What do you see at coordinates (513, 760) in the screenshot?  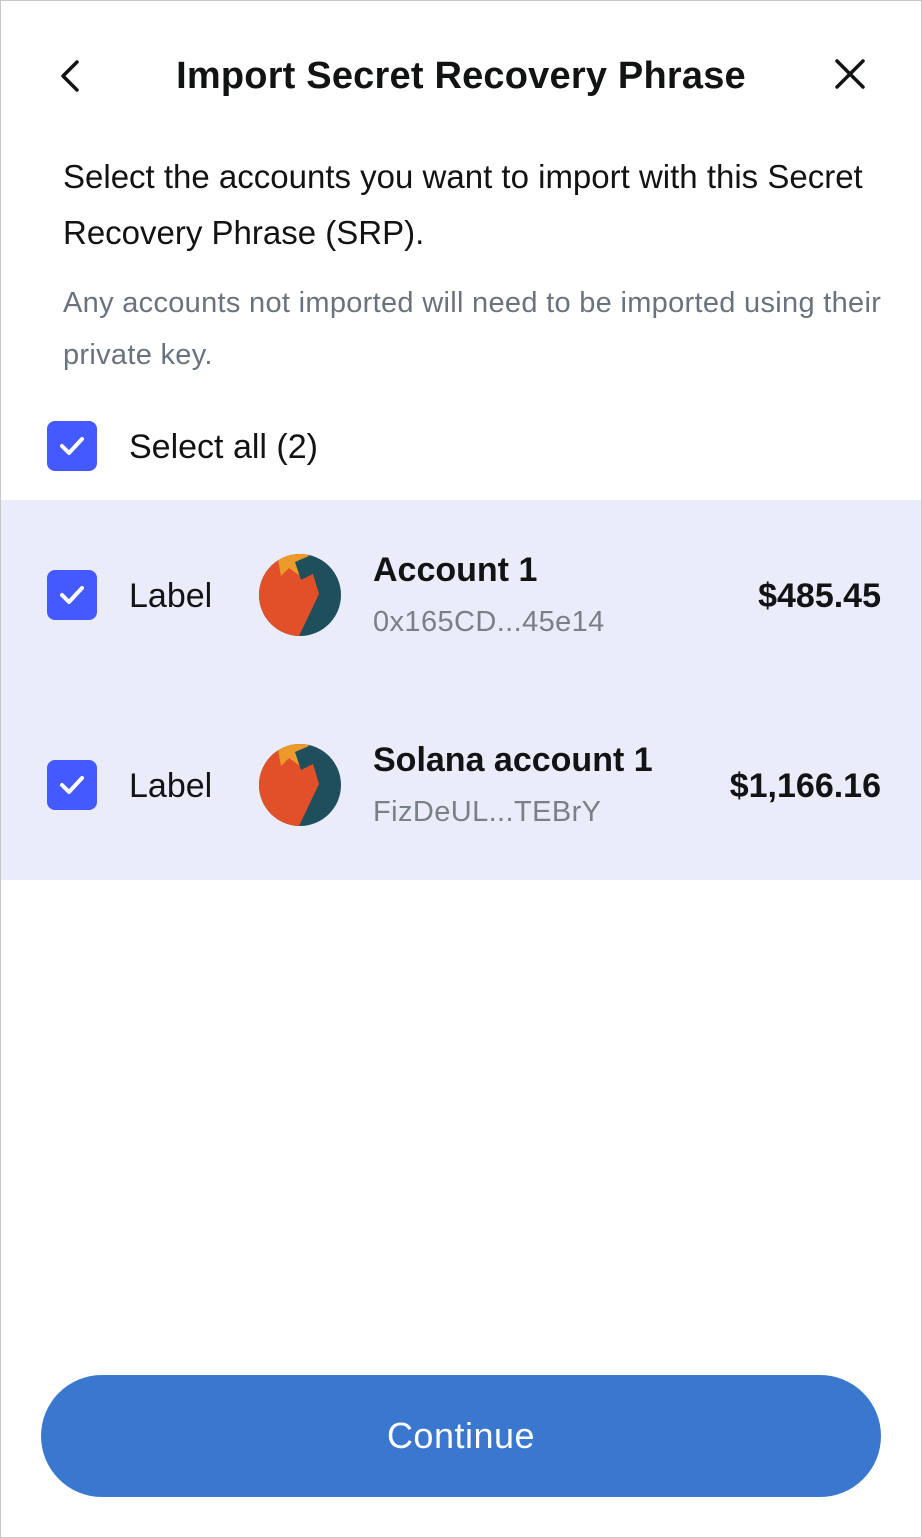 I see `account-name: Solana account 1` at bounding box center [513, 760].